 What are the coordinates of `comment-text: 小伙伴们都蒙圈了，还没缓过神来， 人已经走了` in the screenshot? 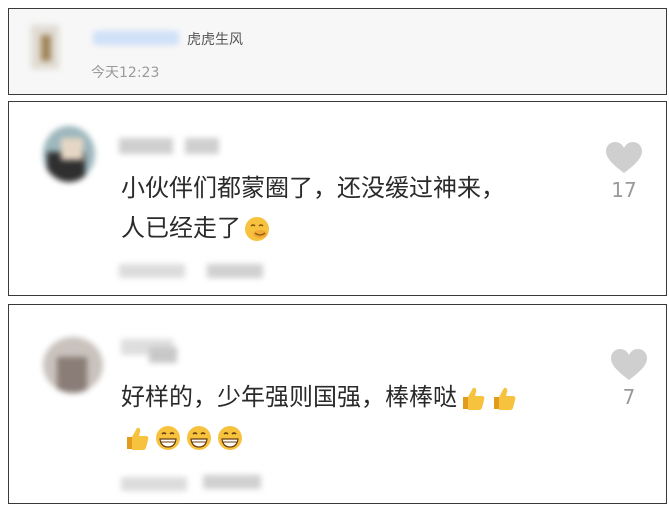 It's located at (313, 208).